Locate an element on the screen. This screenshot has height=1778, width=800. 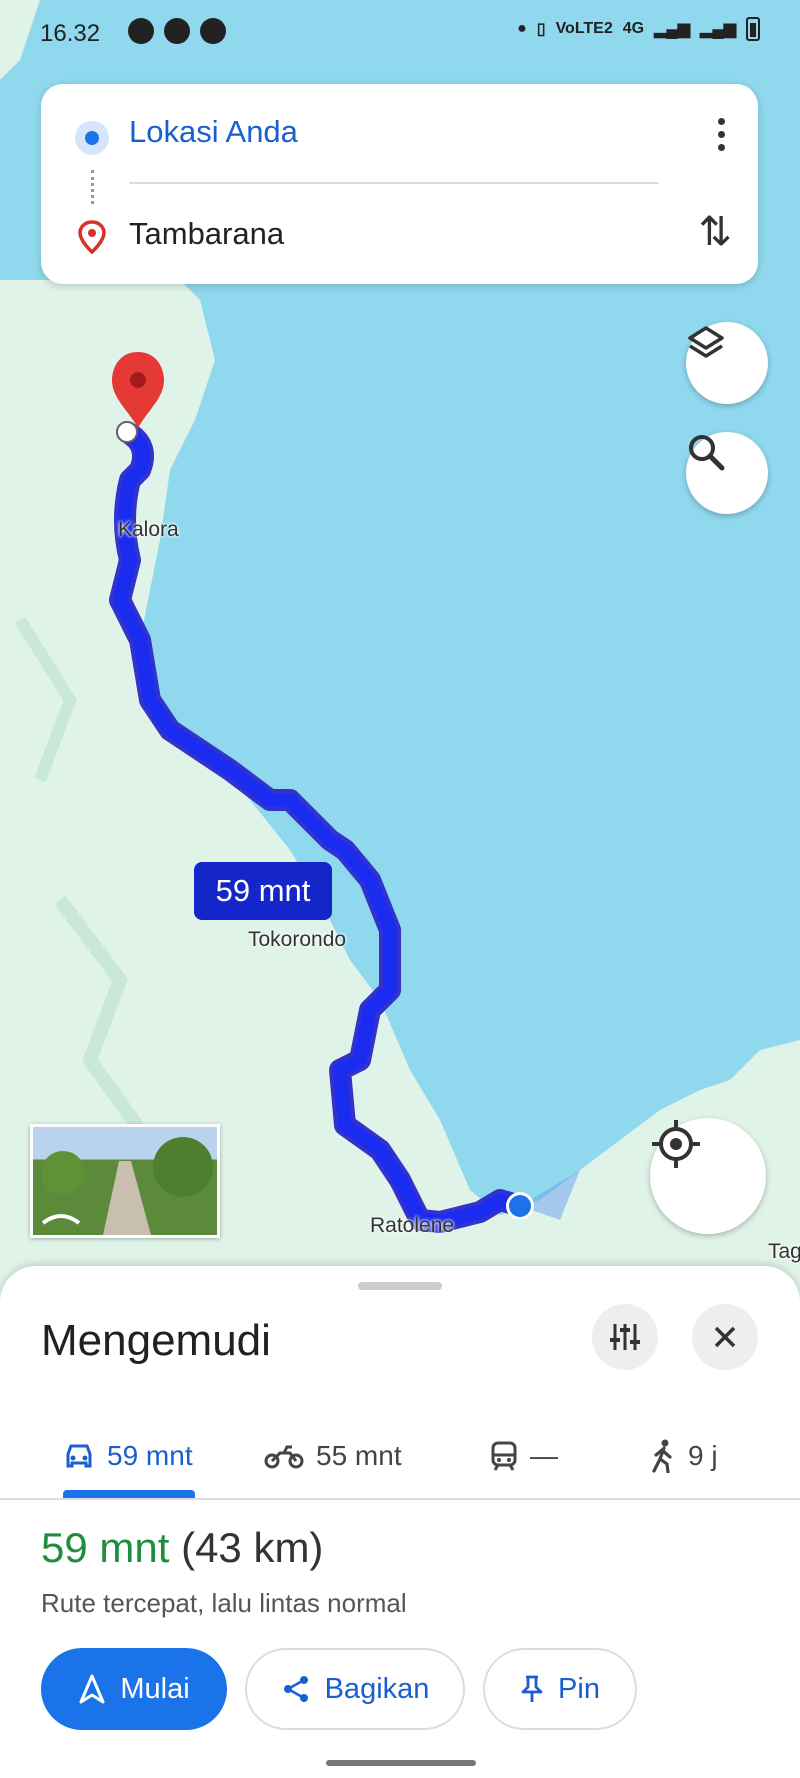
place-label-kalora: Kalora is located at coordinates (148, 529).